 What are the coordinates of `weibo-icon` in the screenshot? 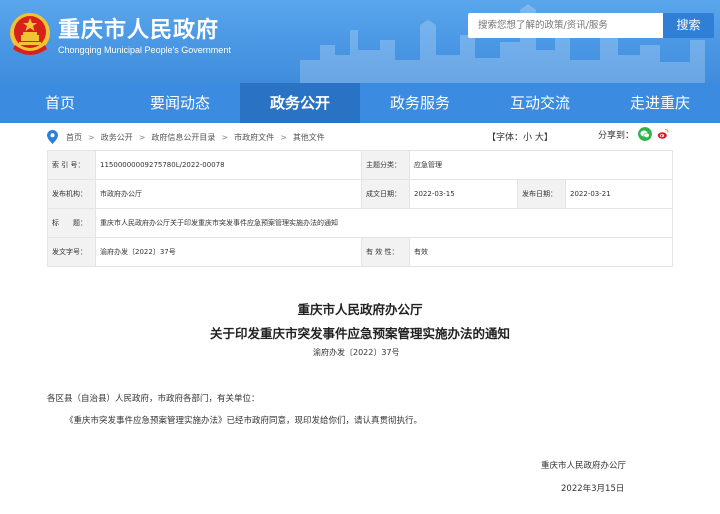 It's located at (663, 134).